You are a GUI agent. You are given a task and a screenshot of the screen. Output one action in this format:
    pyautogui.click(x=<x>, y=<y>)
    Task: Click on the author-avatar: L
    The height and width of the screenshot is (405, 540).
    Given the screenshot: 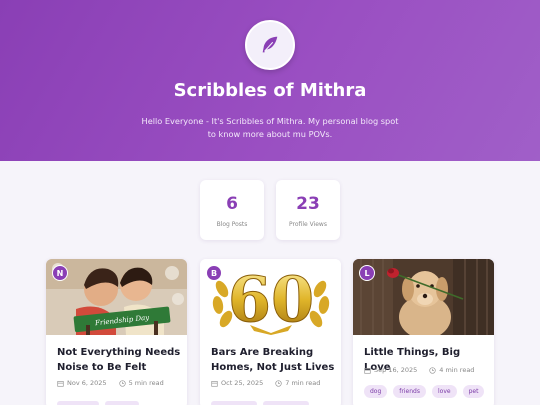 What is the action you would take?
    pyautogui.click(x=367, y=273)
    